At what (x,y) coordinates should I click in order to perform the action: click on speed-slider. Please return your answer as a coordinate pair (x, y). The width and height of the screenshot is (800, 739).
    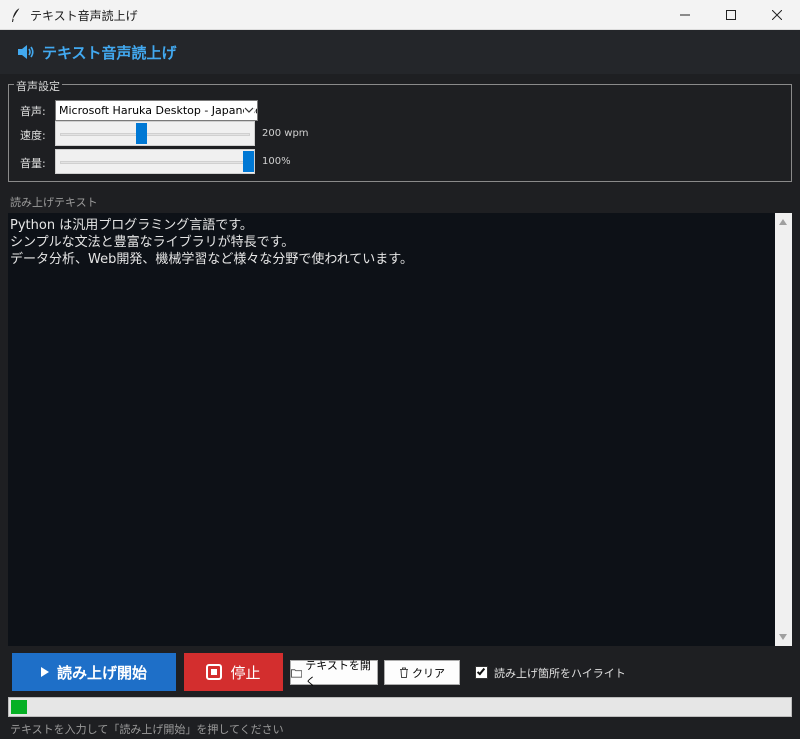
    Looking at the image, I should click on (155, 133).